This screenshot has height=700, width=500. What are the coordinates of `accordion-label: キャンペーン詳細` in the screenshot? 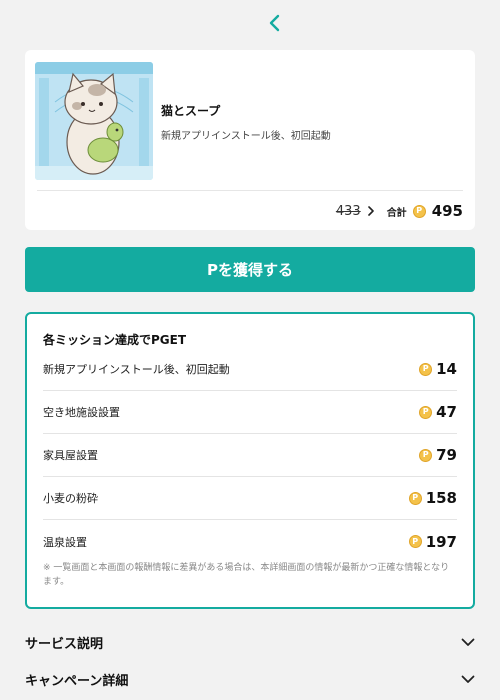 It's located at (77, 681).